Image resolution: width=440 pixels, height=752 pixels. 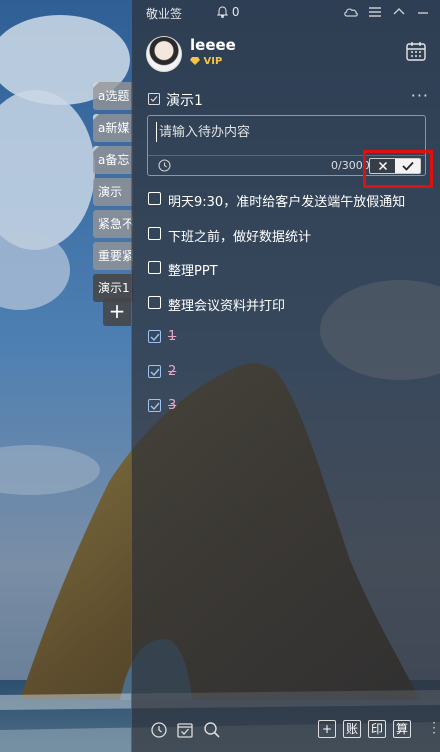 What do you see at coordinates (164, 13) in the screenshot?
I see `app-title: 敬业签` at bounding box center [164, 13].